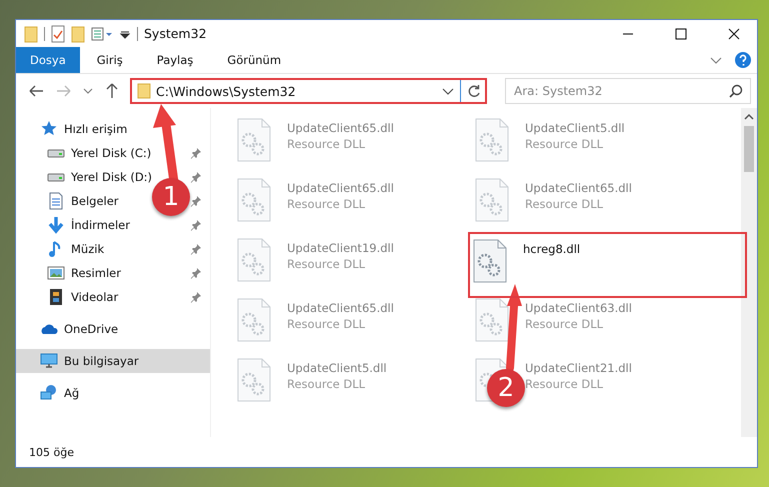 The image size is (769, 487). What do you see at coordinates (628, 91) in the screenshot?
I see `search-field: Ara: System32` at bounding box center [628, 91].